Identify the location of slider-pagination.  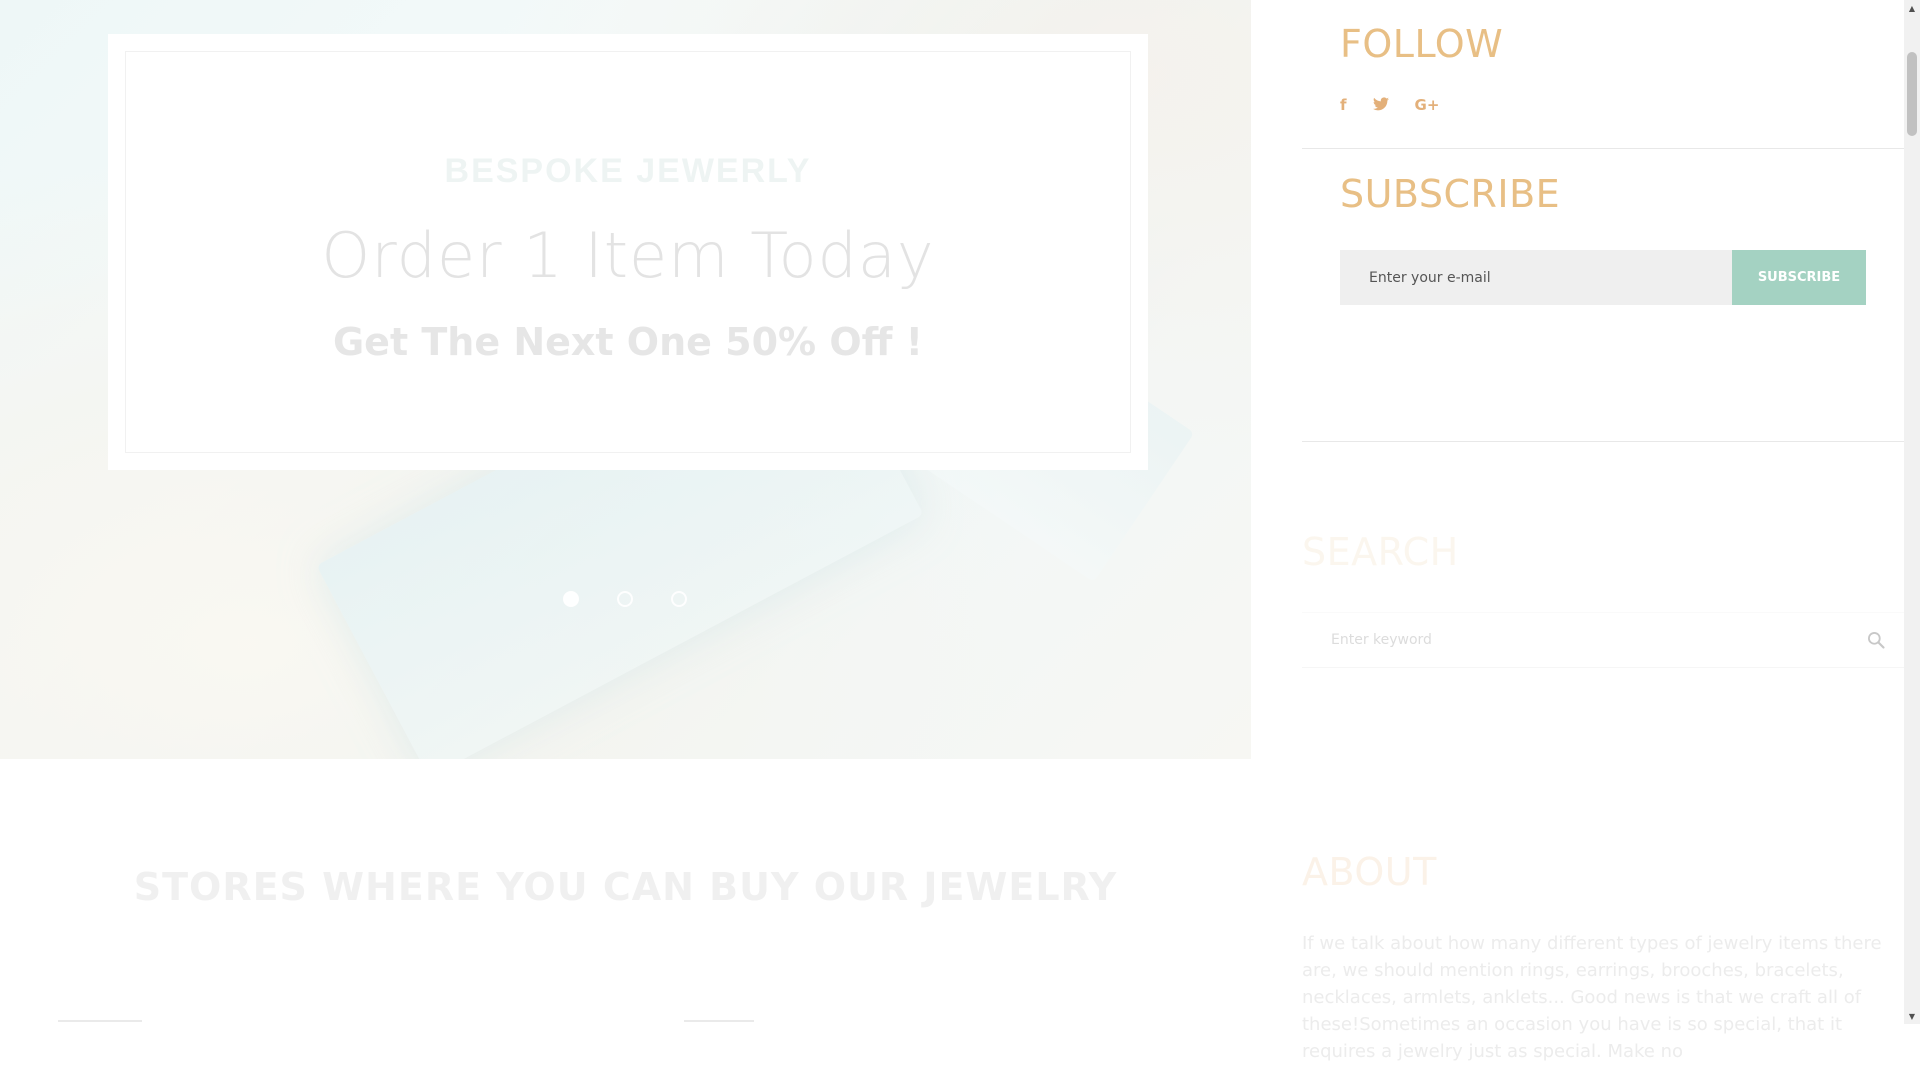
(625, 599).